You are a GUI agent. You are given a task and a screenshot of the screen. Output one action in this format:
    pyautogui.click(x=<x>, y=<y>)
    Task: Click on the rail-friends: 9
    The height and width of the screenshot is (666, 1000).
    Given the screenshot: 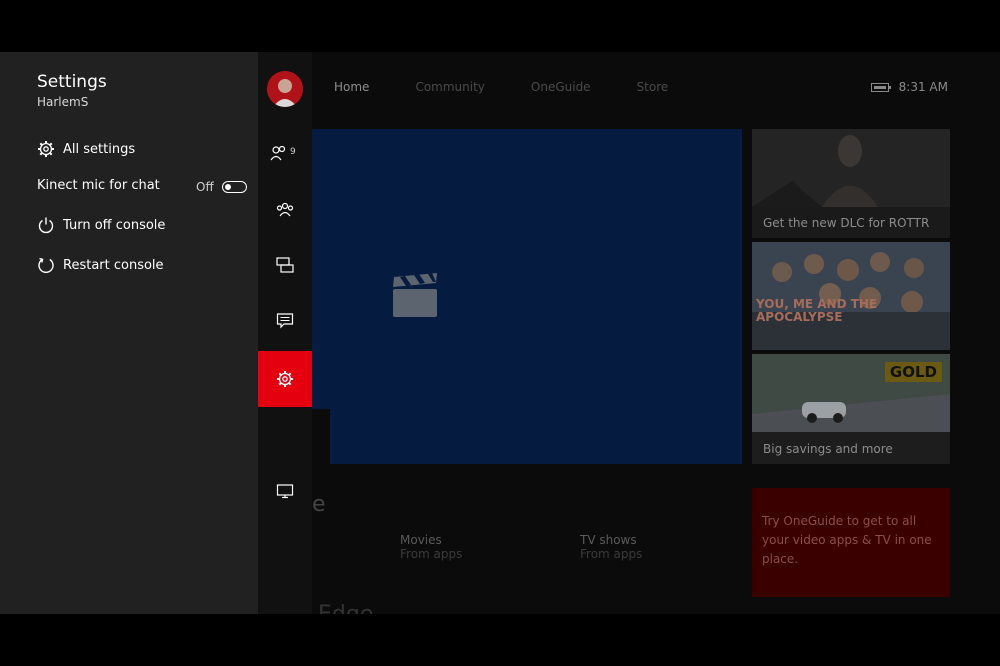 What is the action you would take?
    pyautogui.click(x=285, y=153)
    